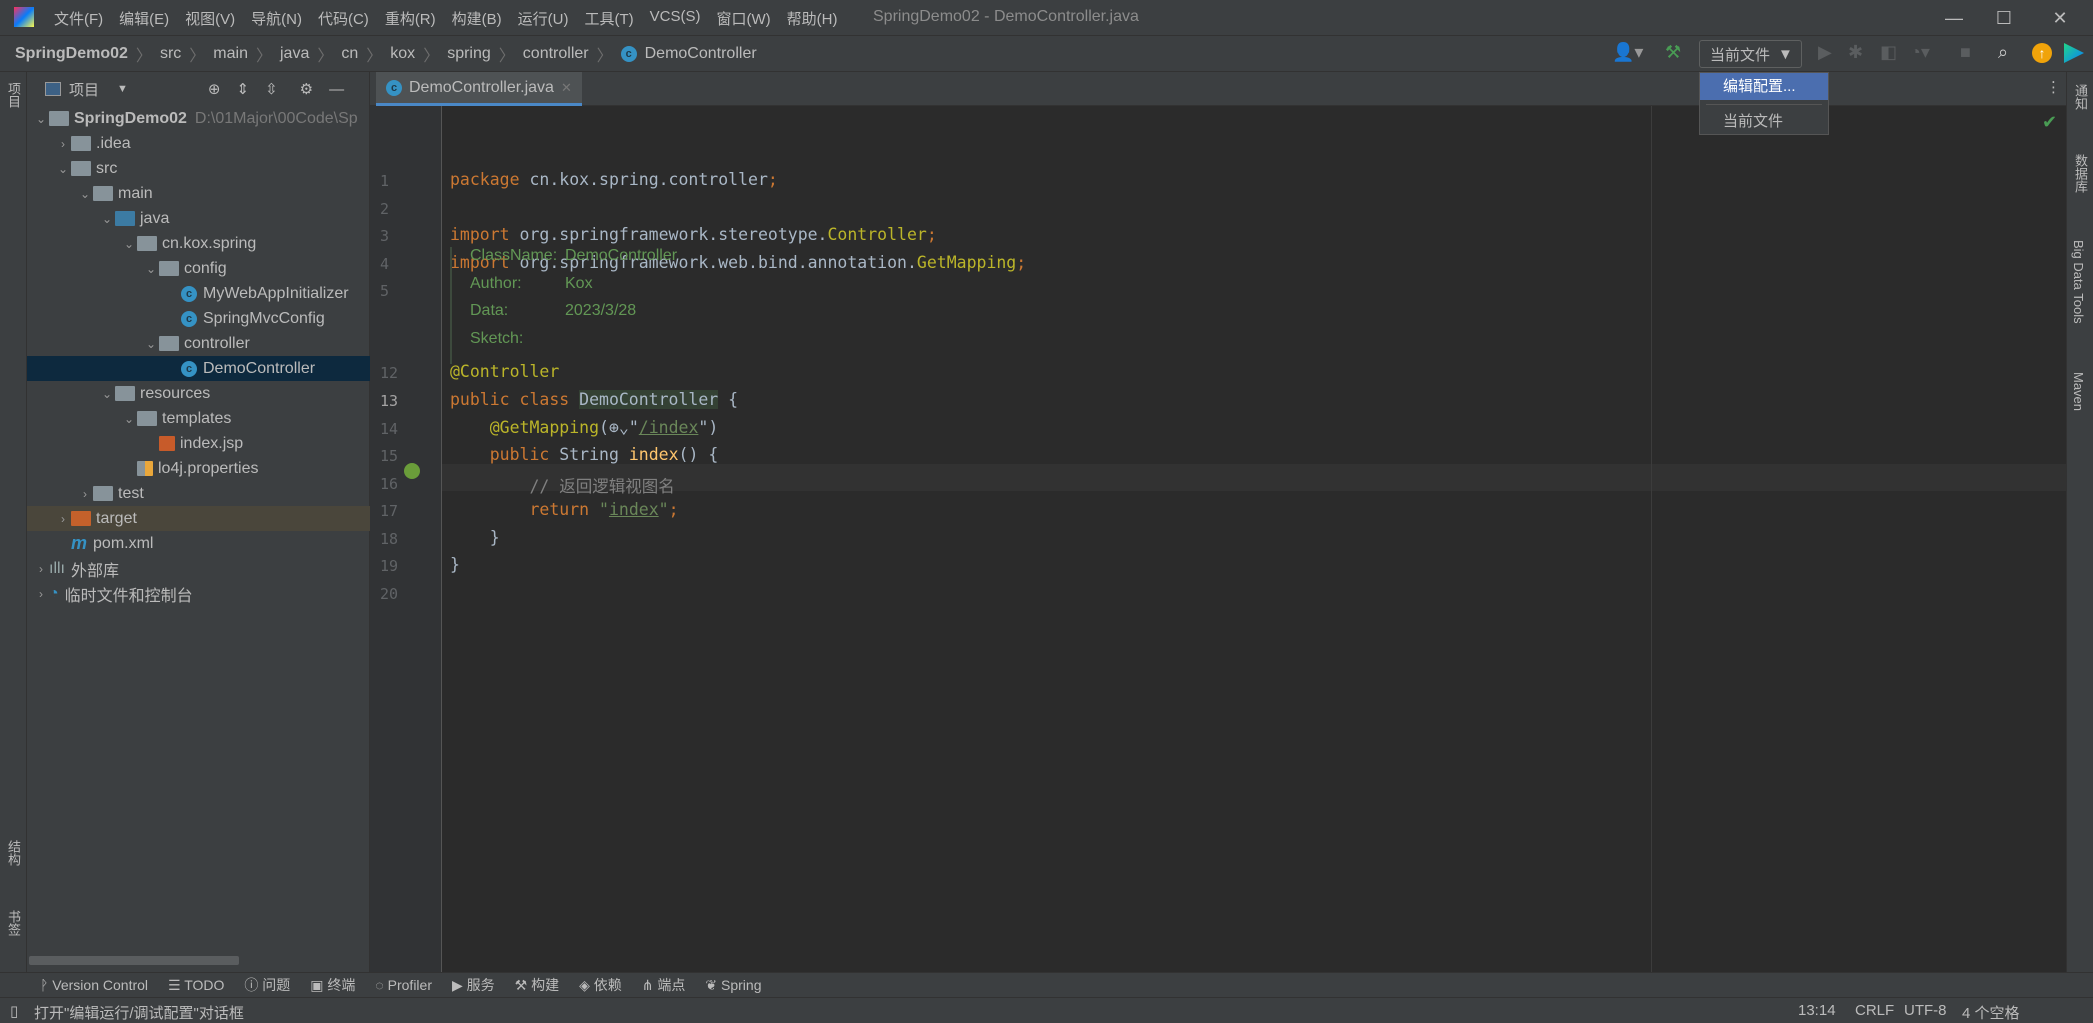 This screenshot has height=1023, width=2093. I want to click on hide-icon: —, so click(336, 89).